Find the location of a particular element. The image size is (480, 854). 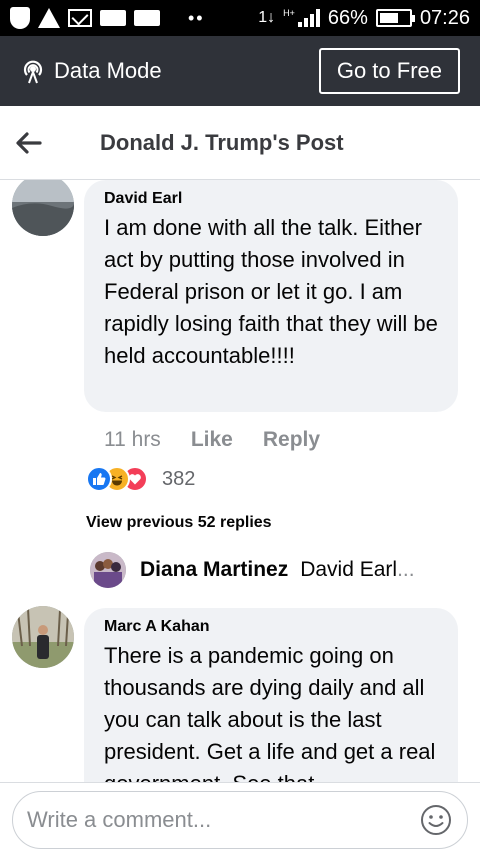

emoji-icon is located at coordinates (436, 820).